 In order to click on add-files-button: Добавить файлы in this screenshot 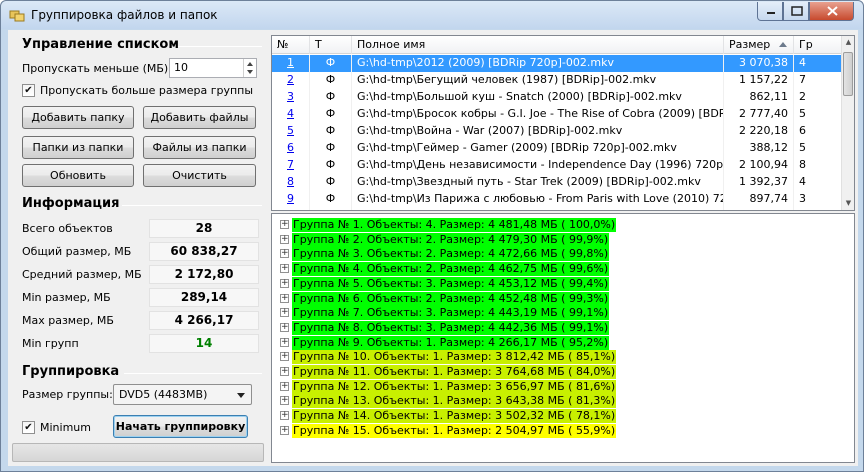, I will do `click(199, 117)`.